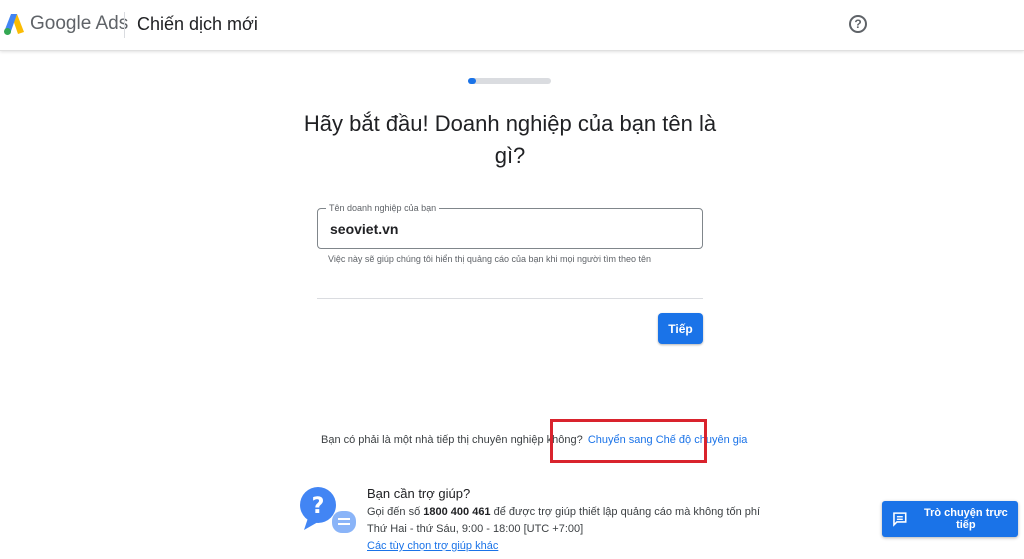 The image size is (1024, 559). Describe the element at coordinates (394, 512) in the screenshot. I see `support-phone-prefix: Gọi đến số` at that location.